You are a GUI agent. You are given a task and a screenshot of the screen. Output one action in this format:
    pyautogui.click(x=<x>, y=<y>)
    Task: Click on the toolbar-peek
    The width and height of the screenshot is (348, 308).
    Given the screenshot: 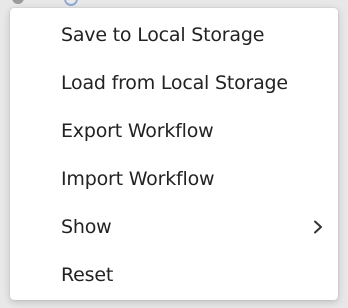 What is the action you would take?
    pyautogui.click(x=45, y=3)
    